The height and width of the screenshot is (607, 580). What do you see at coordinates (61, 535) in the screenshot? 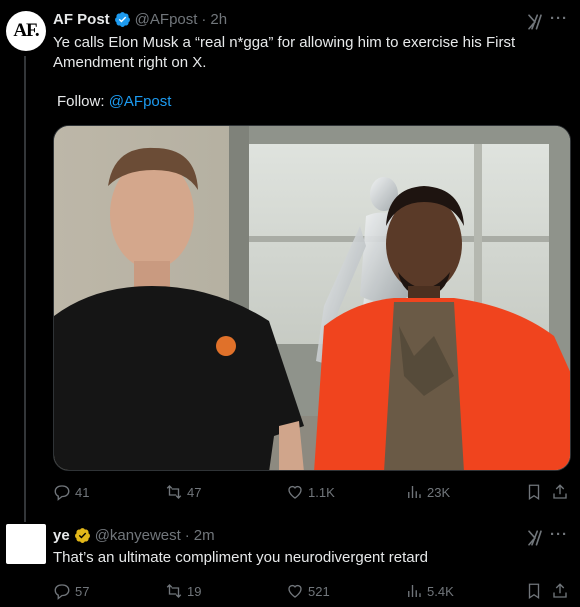
I see `author-name: ye` at bounding box center [61, 535].